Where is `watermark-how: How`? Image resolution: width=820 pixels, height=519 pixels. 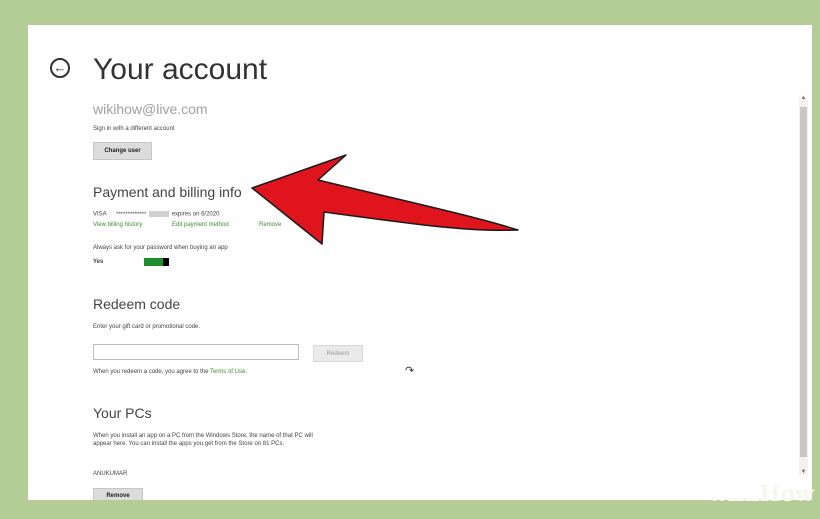
watermark-how: How is located at coordinates (786, 494).